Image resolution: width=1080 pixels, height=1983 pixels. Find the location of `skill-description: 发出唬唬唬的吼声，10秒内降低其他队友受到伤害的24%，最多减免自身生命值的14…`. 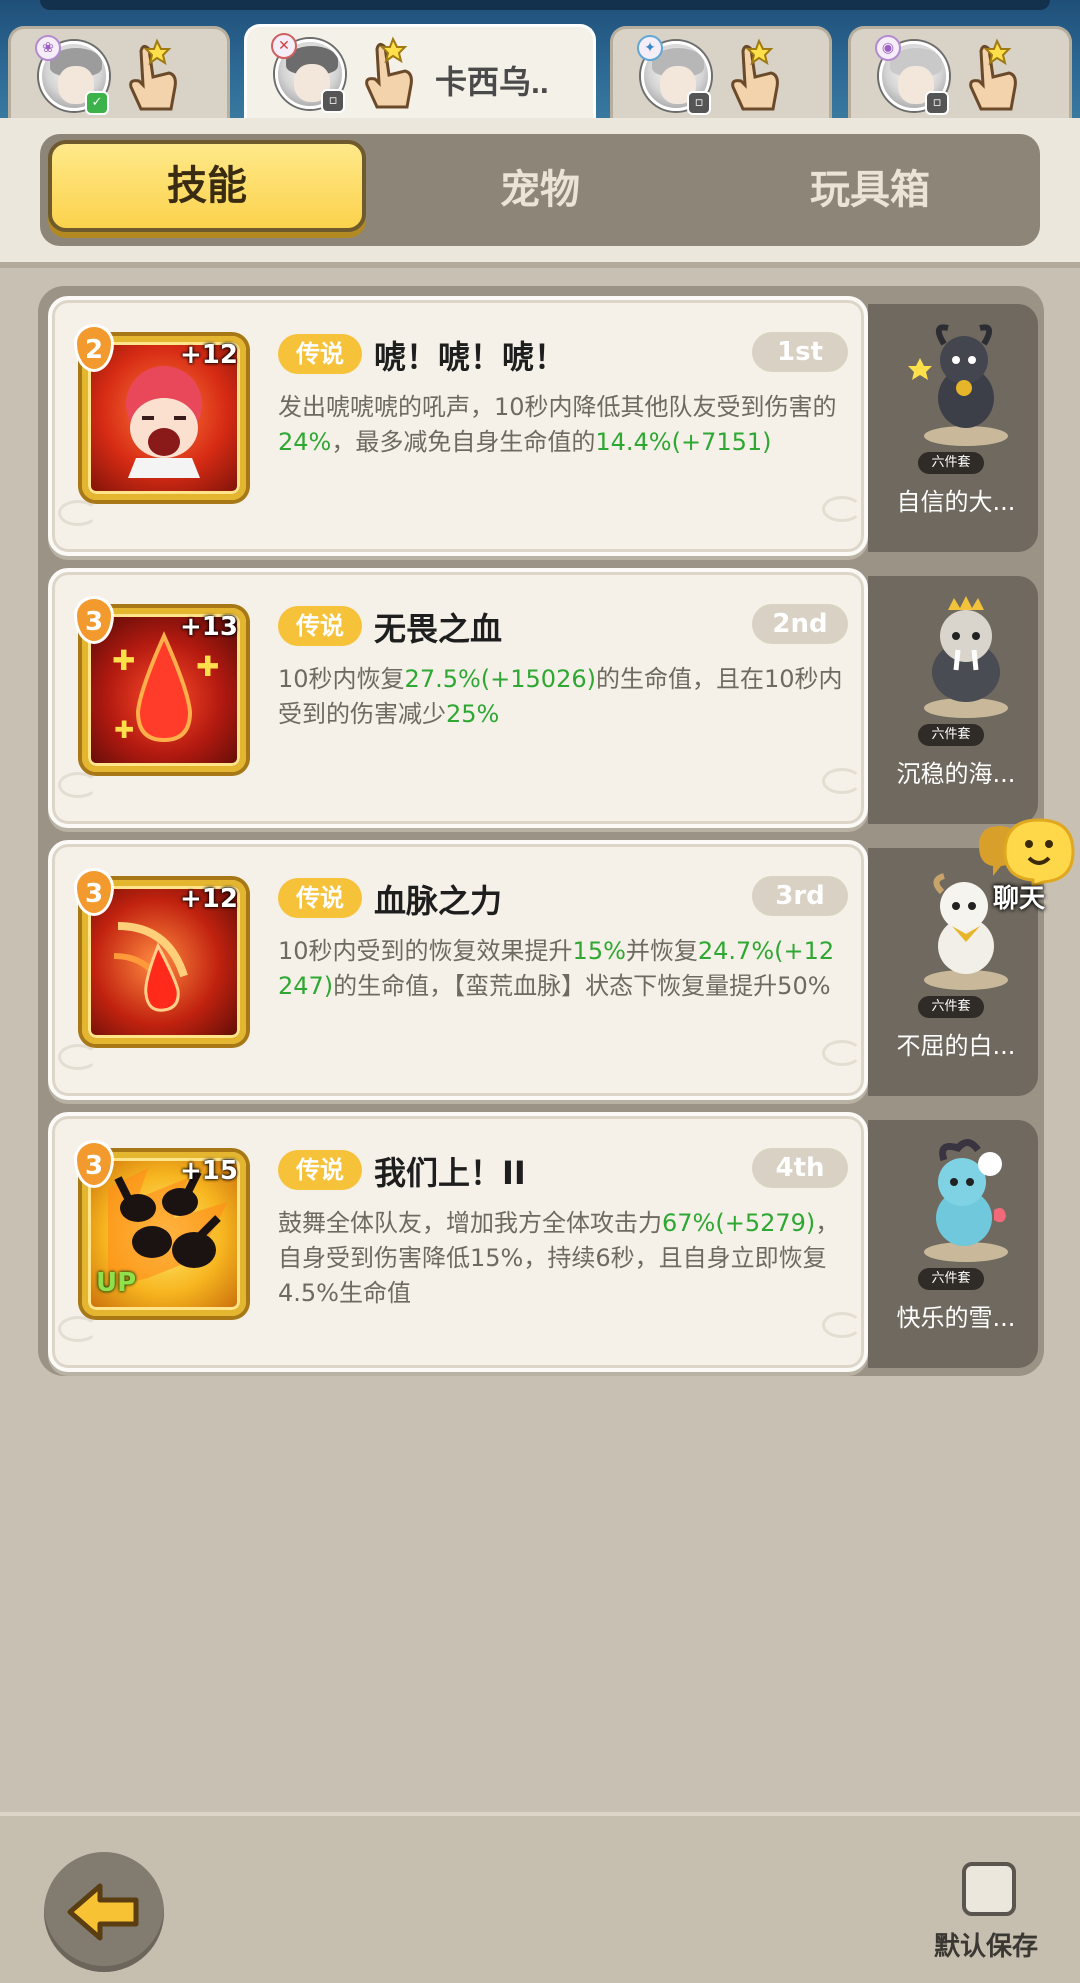

skill-description: 发出唬唬唬的吼声，10秒内降低其他队友受到伤害的24%，最多减免自身生命值的14… is located at coordinates (557, 424).